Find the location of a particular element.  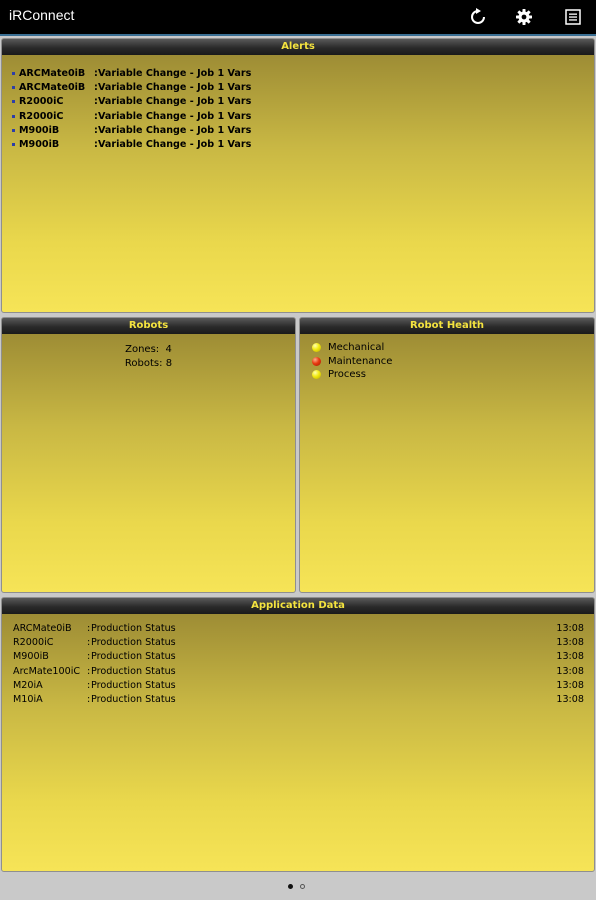

page-dot-active is located at coordinates (290, 886).